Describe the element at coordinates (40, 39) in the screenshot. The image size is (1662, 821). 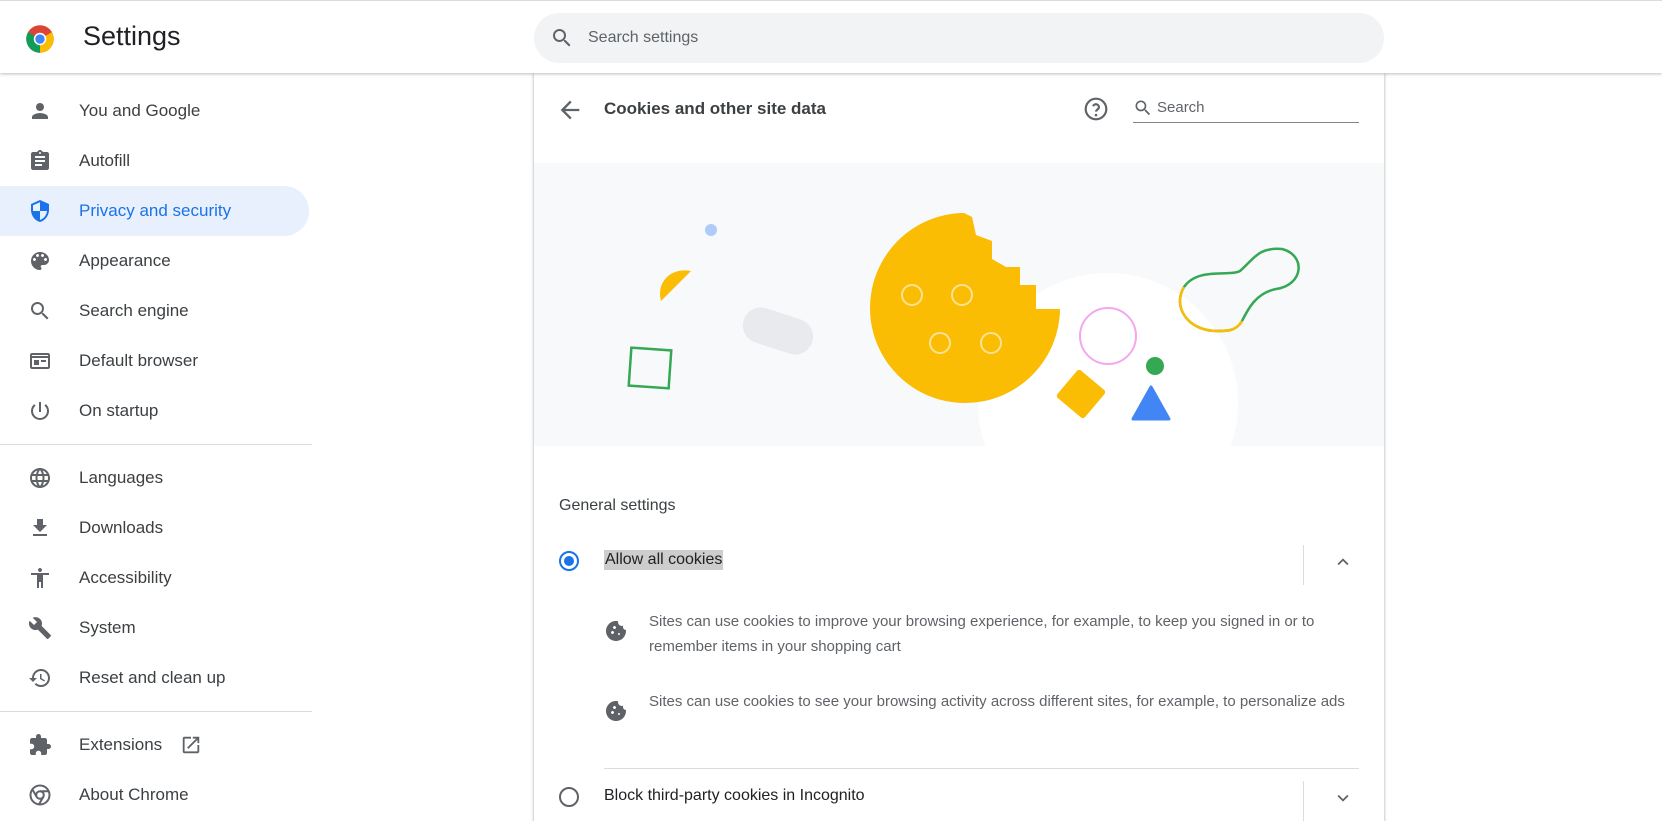
I see `chrome-logo-icon` at that location.